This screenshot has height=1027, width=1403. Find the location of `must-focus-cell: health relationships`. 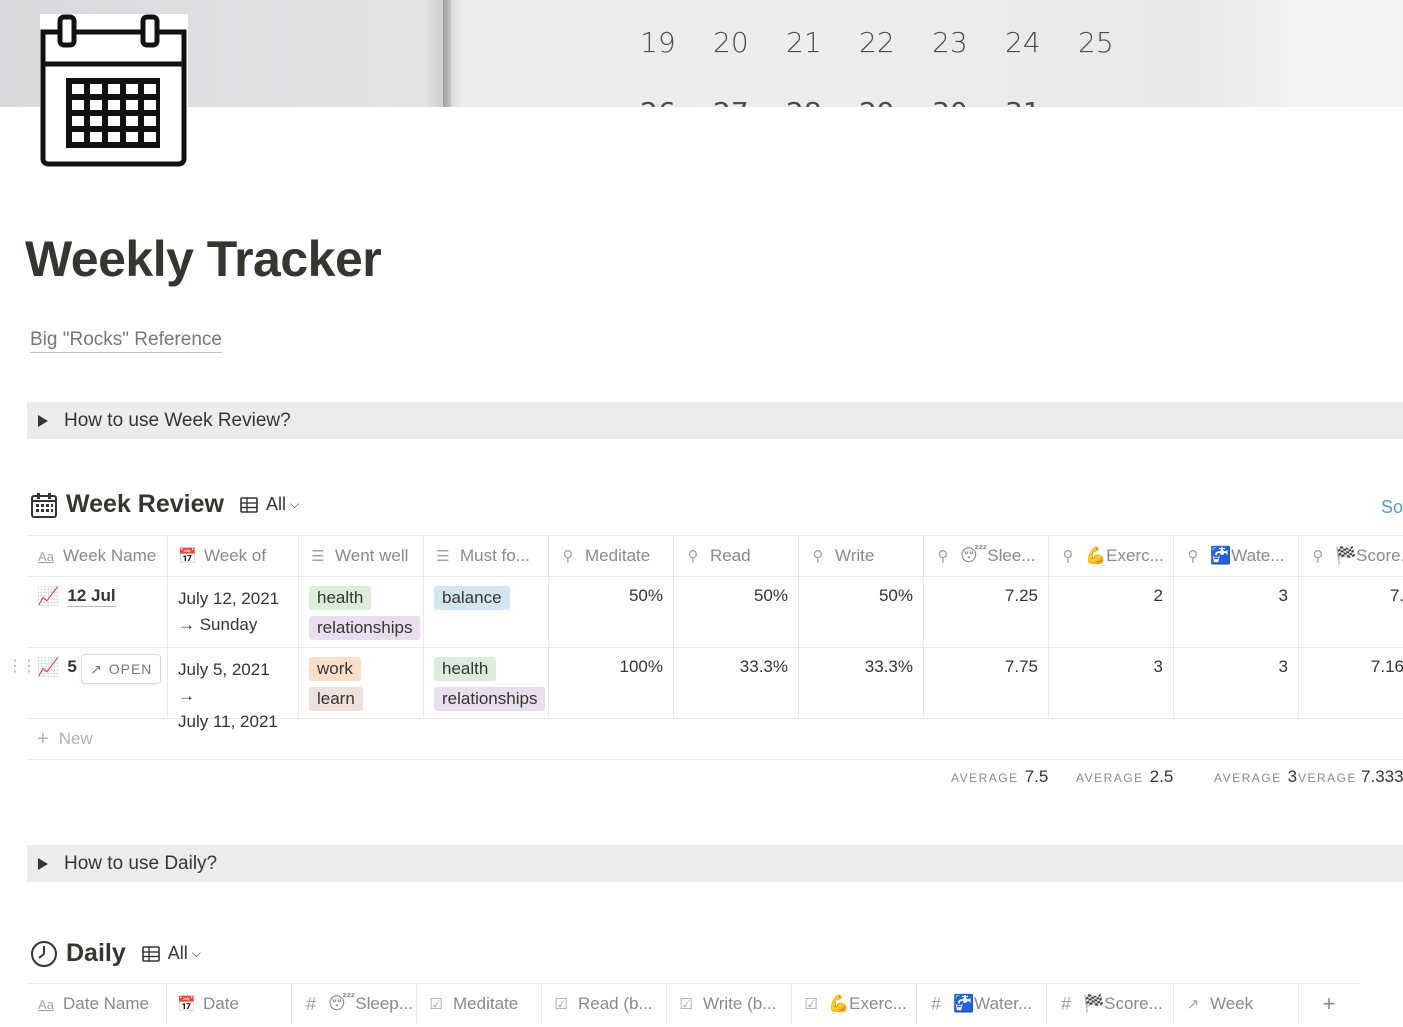

must-focus-cell: health relationships is located at coordinates (486, 683).